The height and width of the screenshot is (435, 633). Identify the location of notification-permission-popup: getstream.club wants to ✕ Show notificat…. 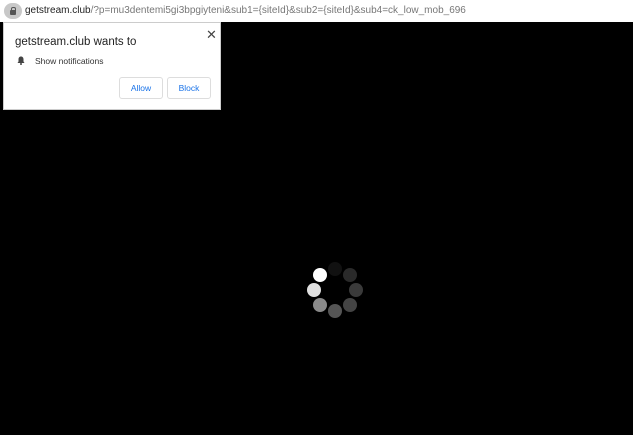
(112, 66).